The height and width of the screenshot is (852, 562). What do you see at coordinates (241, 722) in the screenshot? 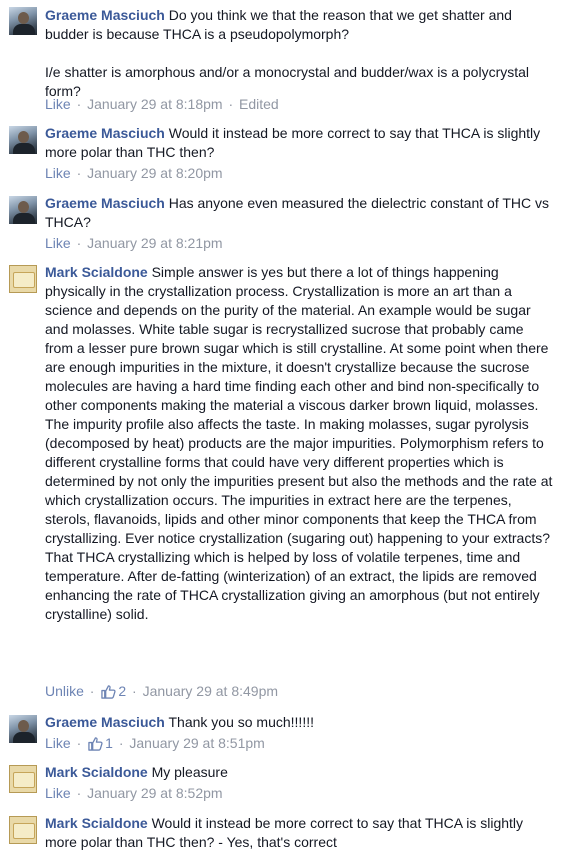
I see `comment-text: Thank you so much!!!!!!` at bounding box center [241, 722].